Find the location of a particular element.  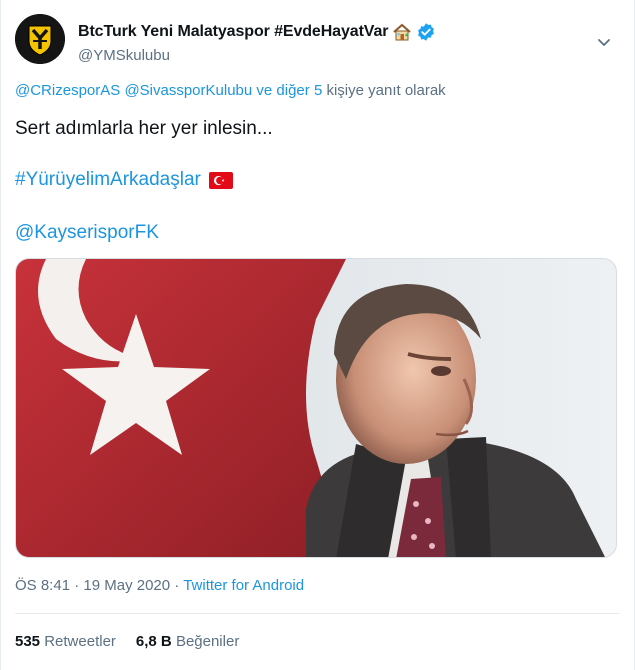

tweet-stats: 535 Retweetler 6,8 B Beğeniler is located at coordinates (127, 641).